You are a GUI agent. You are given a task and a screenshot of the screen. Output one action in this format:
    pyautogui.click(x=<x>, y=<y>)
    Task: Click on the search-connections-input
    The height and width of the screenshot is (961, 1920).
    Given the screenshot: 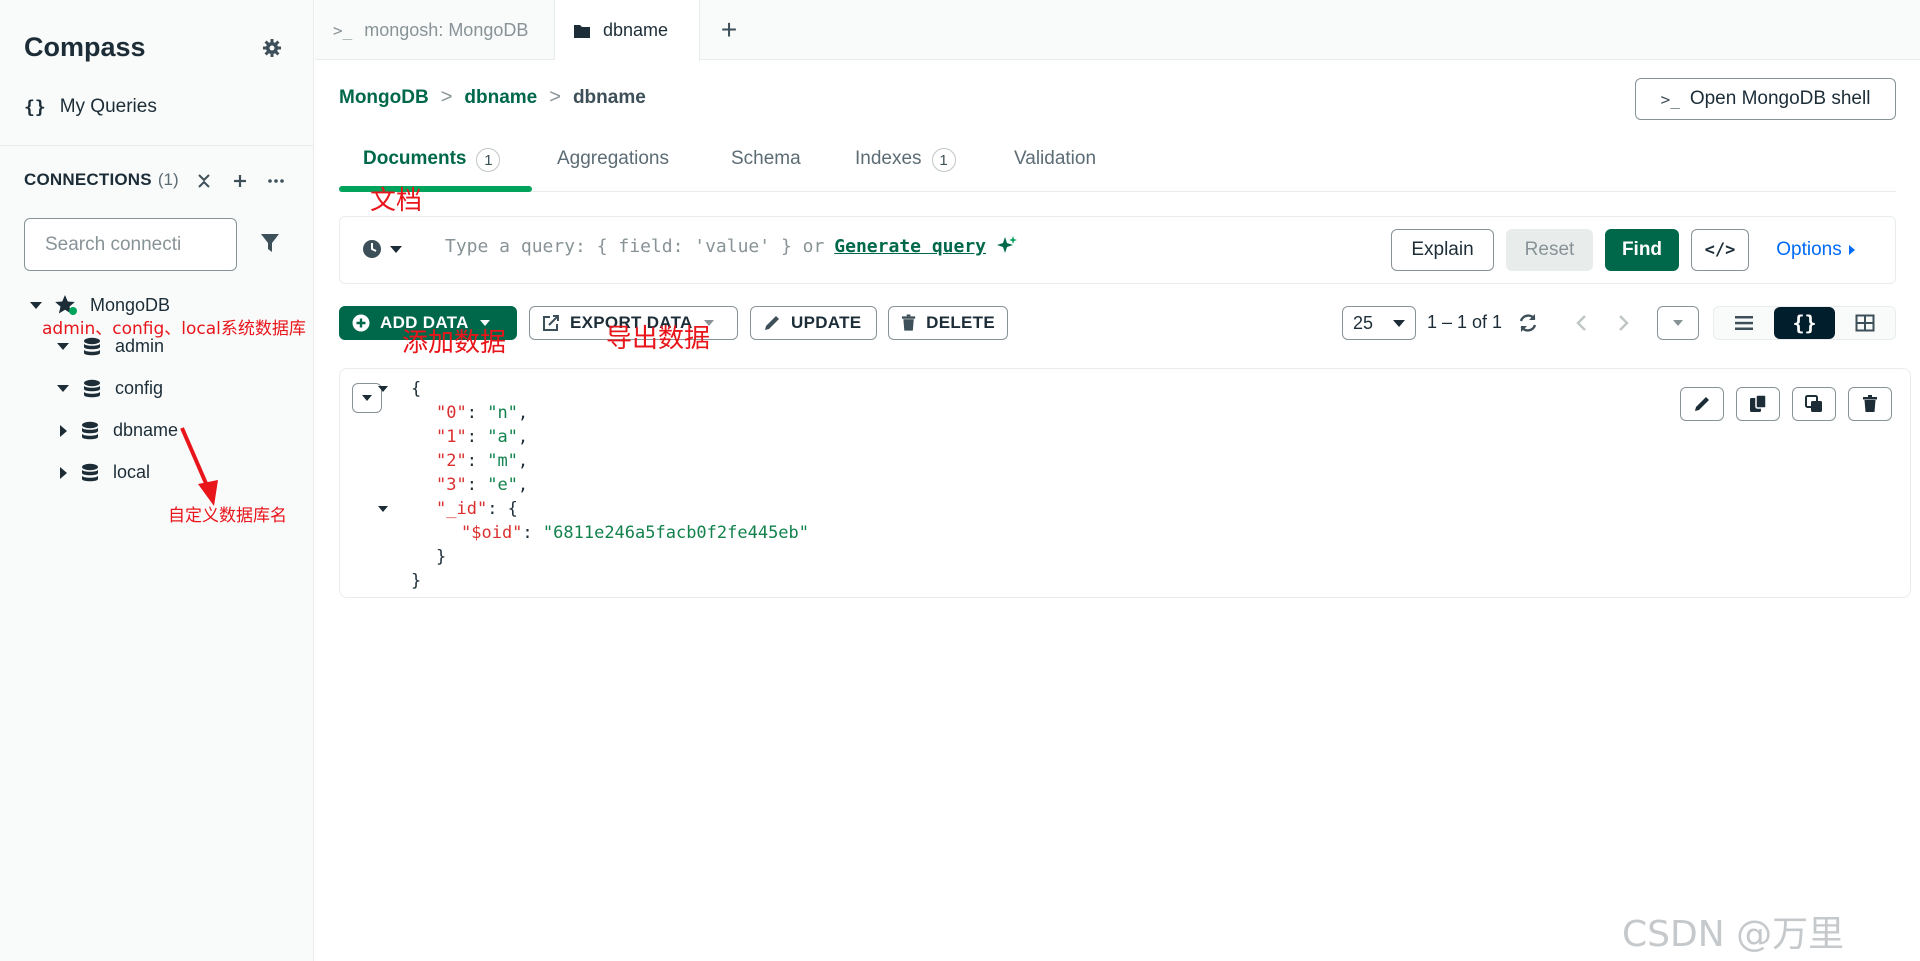 What is the action you would take?
    pyautogui.click(x=130, y=244)
    